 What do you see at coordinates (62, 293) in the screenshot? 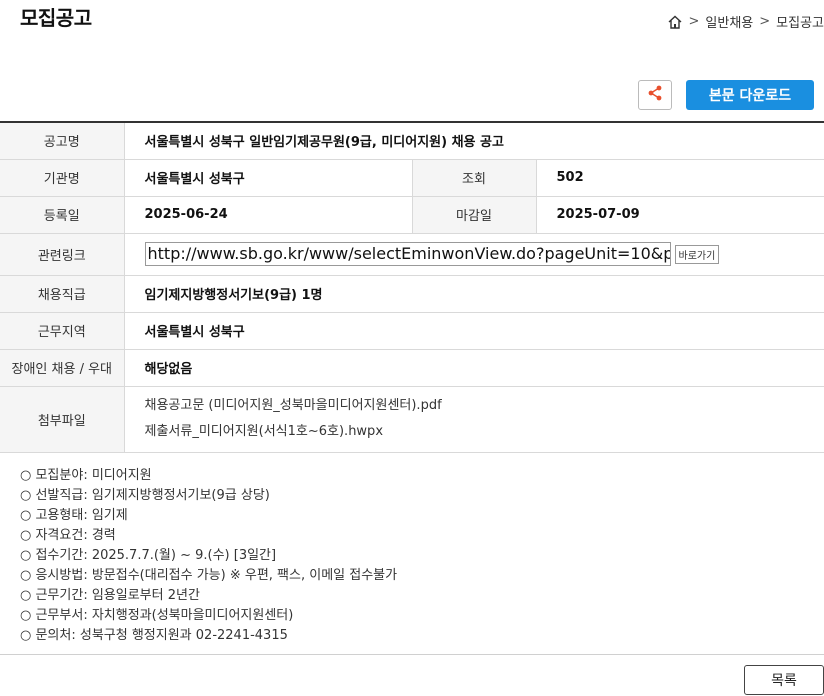
I see `position-label: 채용직급` at bounding box center [62, 293].